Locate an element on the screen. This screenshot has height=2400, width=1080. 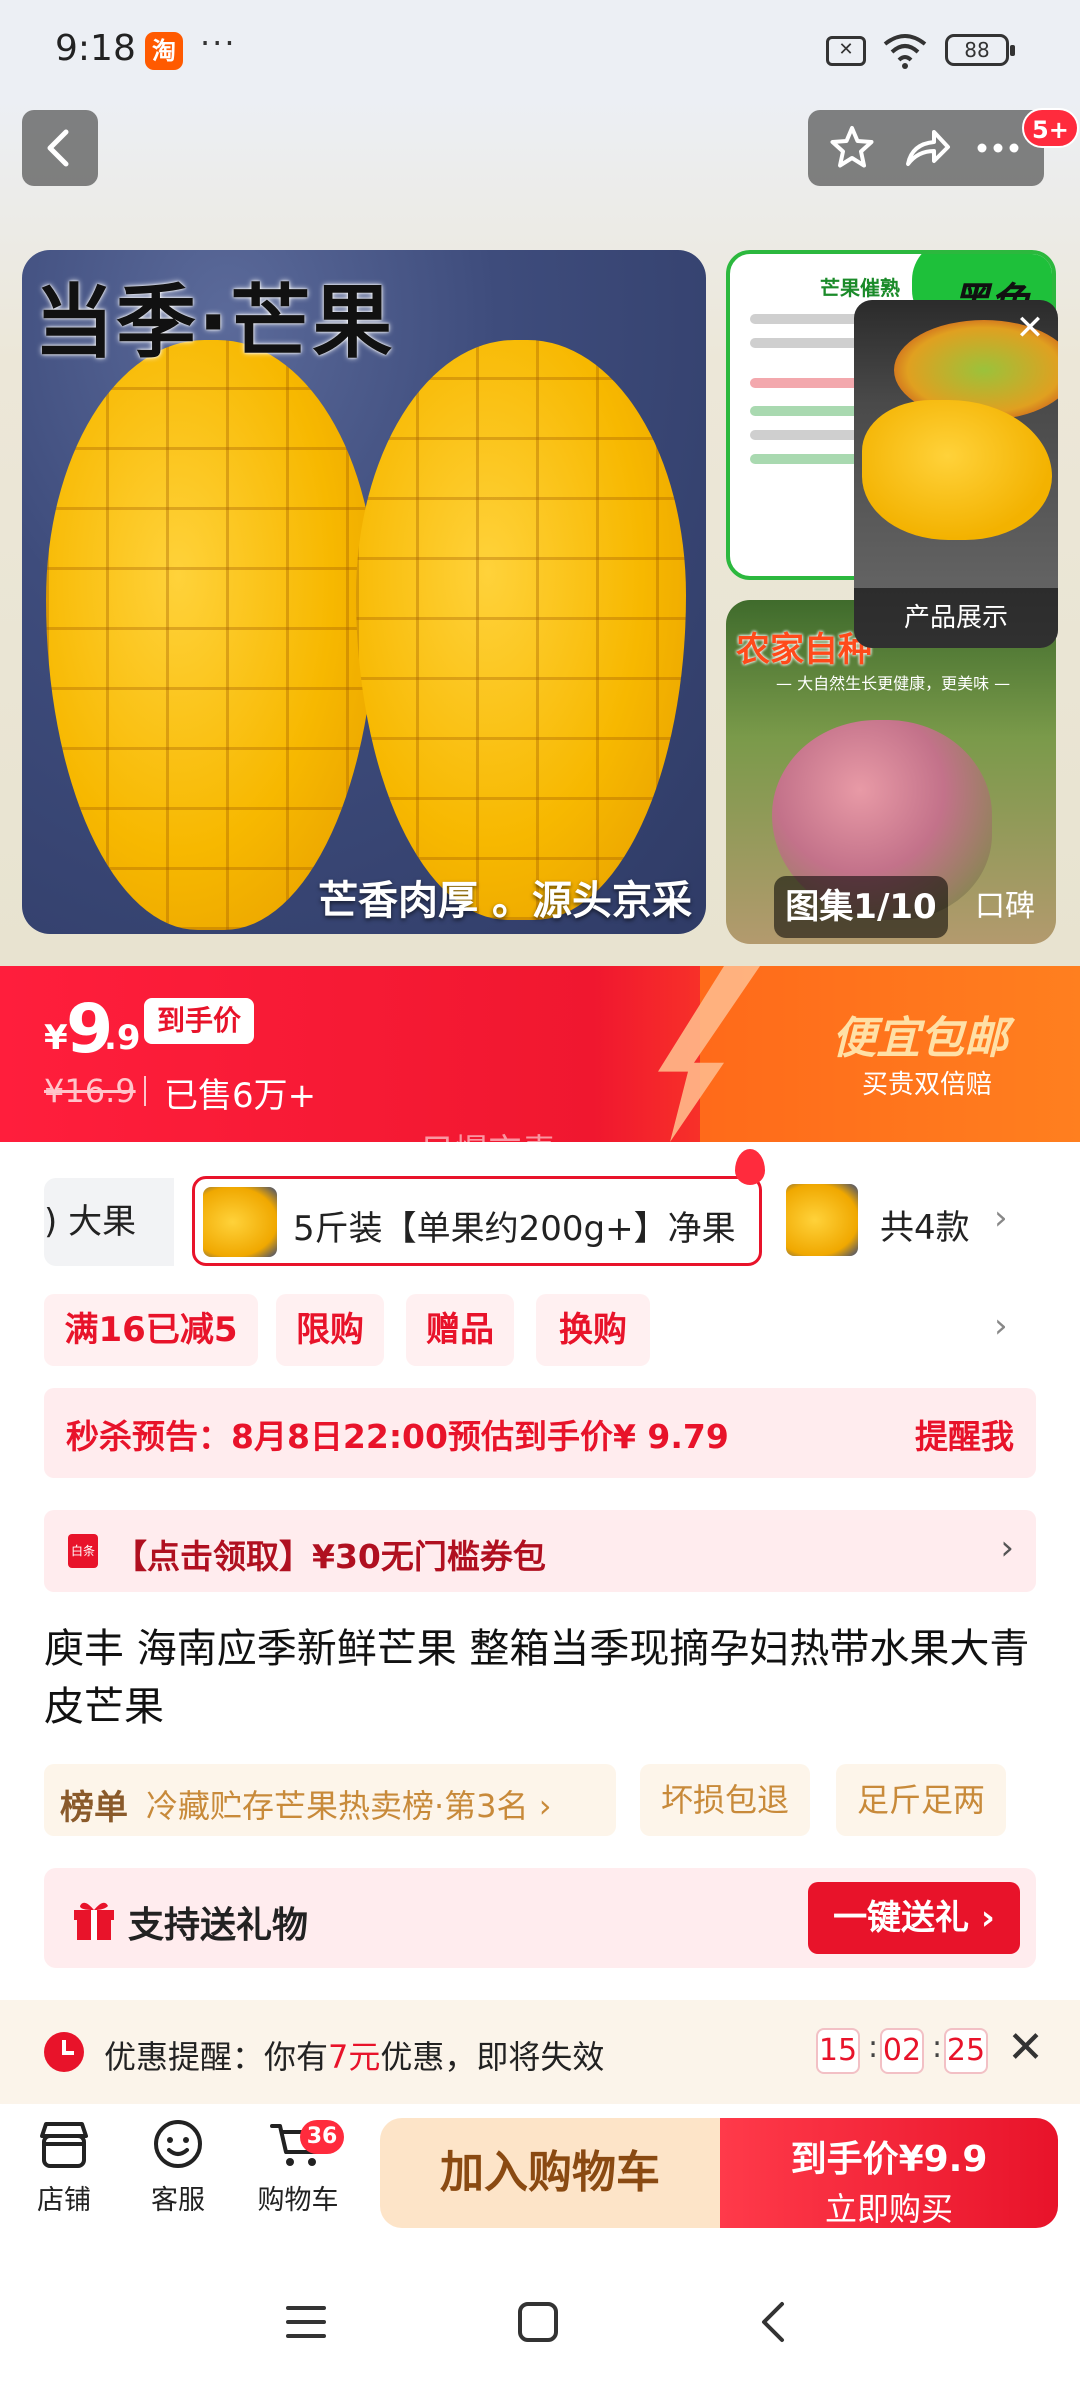
top-action-bar is located at coordinates (926, 148).